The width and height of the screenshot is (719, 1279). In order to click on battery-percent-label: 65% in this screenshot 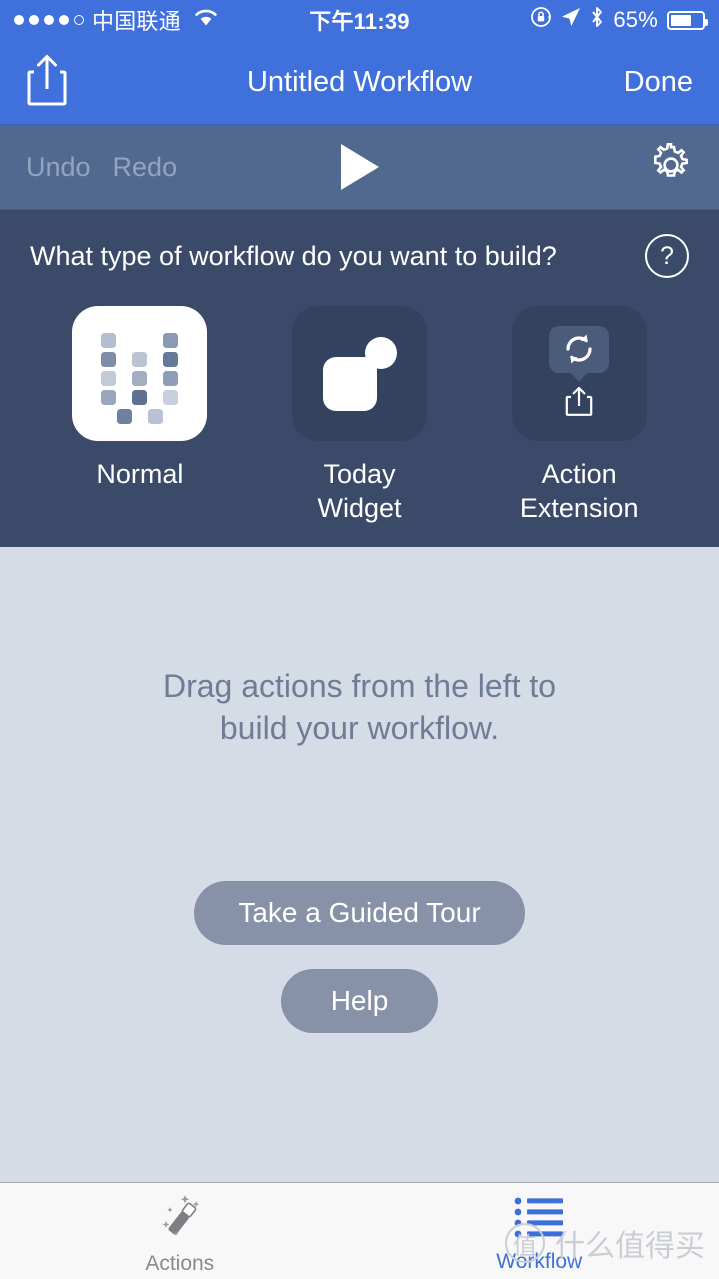, I will do `click(635, 19)`.